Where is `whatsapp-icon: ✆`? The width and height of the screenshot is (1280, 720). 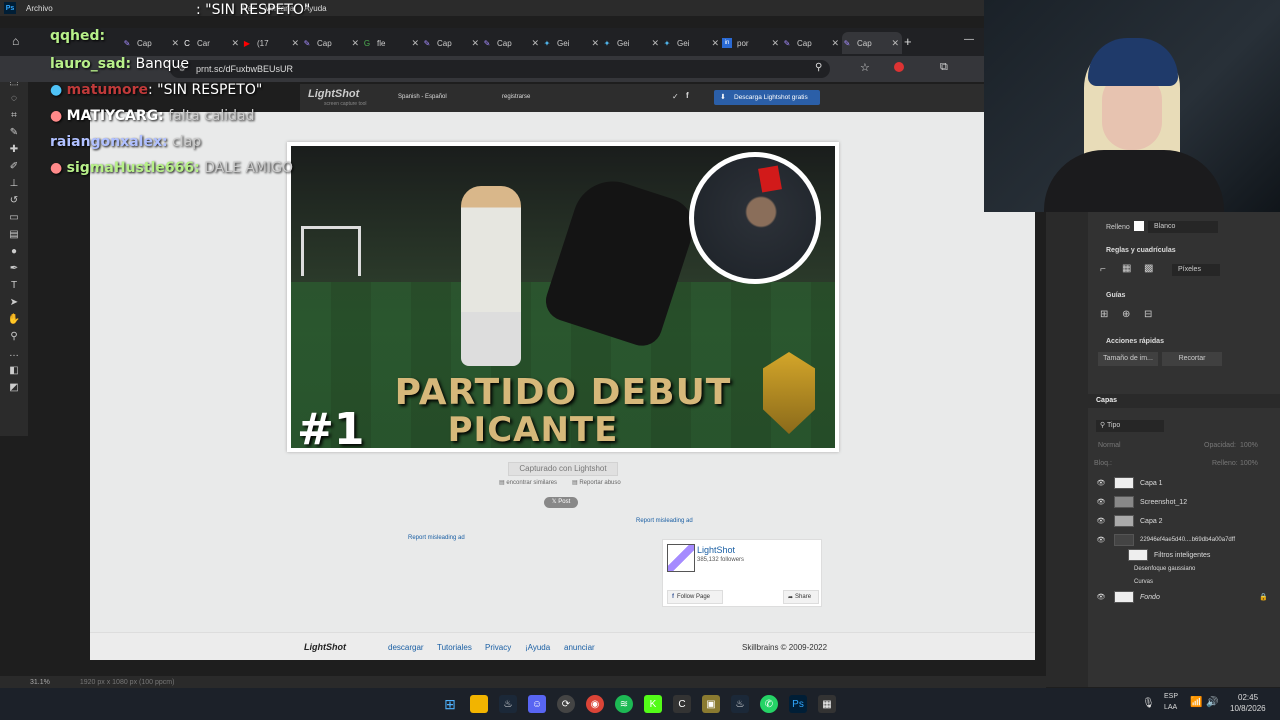 whatsapp-icon: ✆ is located at coordinates (769, 704).